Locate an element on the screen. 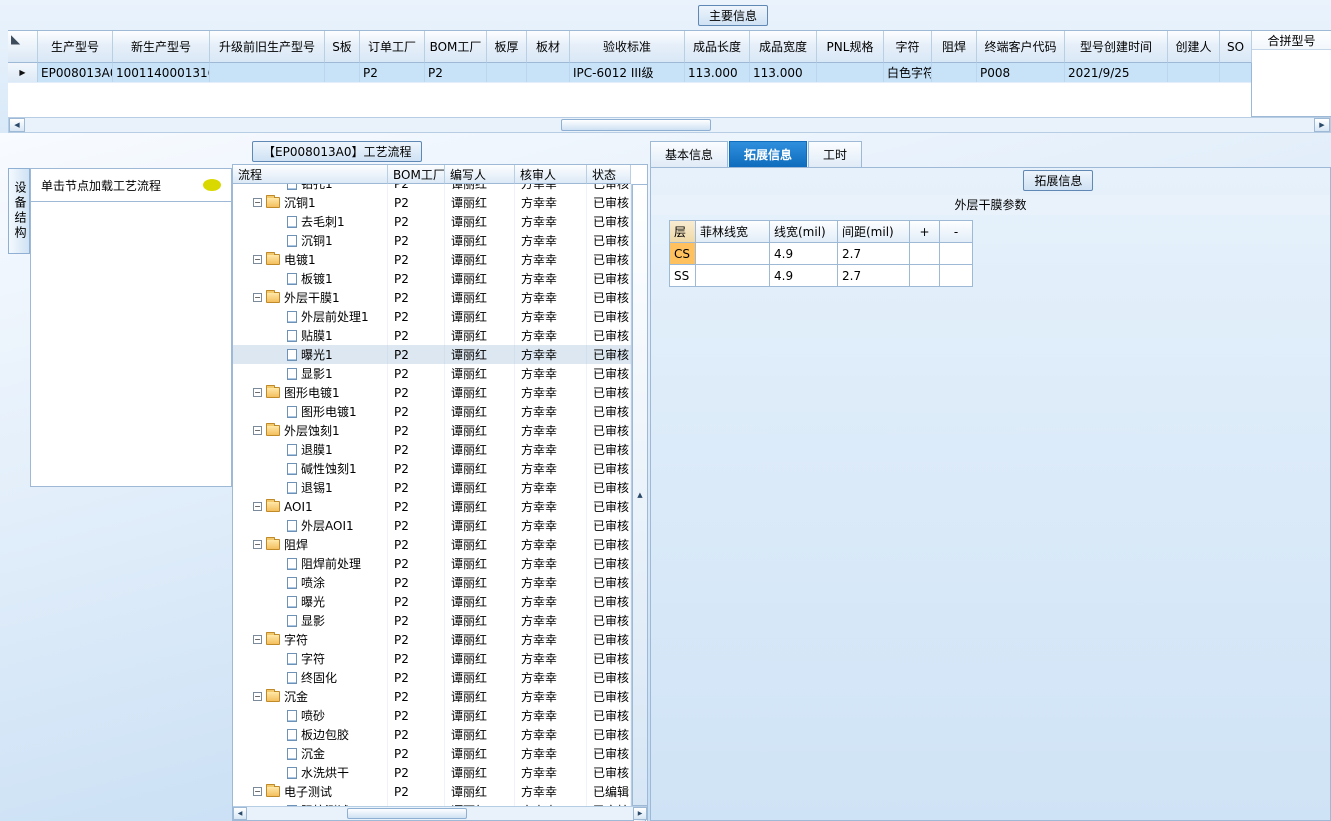 The width and height of the screenshot is (1331, 821). tree-row: − 字符 P2 谭丽红 方幸幸 已审核 is located at coordinates (432, 639).